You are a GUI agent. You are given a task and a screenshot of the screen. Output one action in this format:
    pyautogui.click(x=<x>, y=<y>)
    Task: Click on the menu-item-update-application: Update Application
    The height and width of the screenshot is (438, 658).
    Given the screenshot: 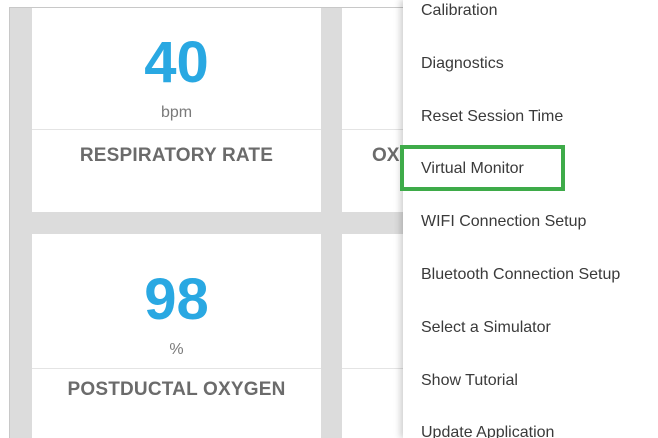 What is the action you would take?
    pyautogui.click(x=487, y=431)
    